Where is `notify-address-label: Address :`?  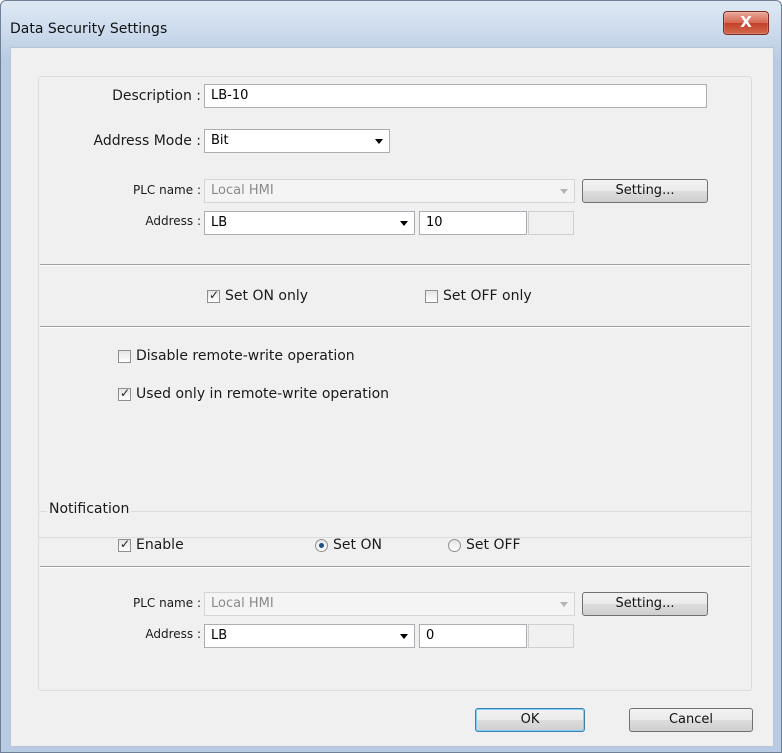 notify-address-label: Address : is located at coordinates (173, 634).